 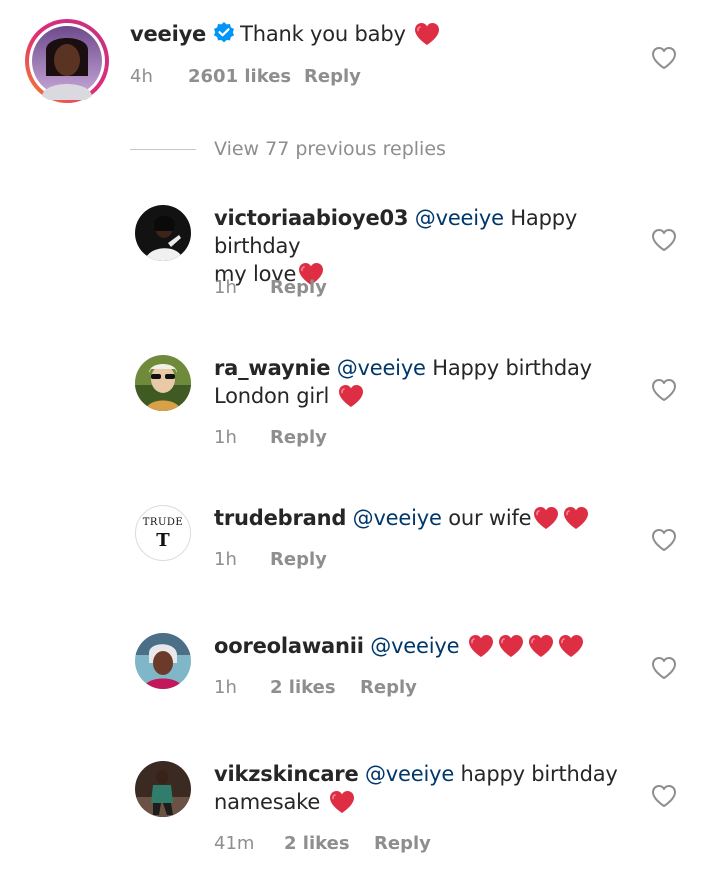 What do you see at coordinates (163, 383) in the screenshot?
I see `avatar-ra_waynie` at bounding box center [163, 383].